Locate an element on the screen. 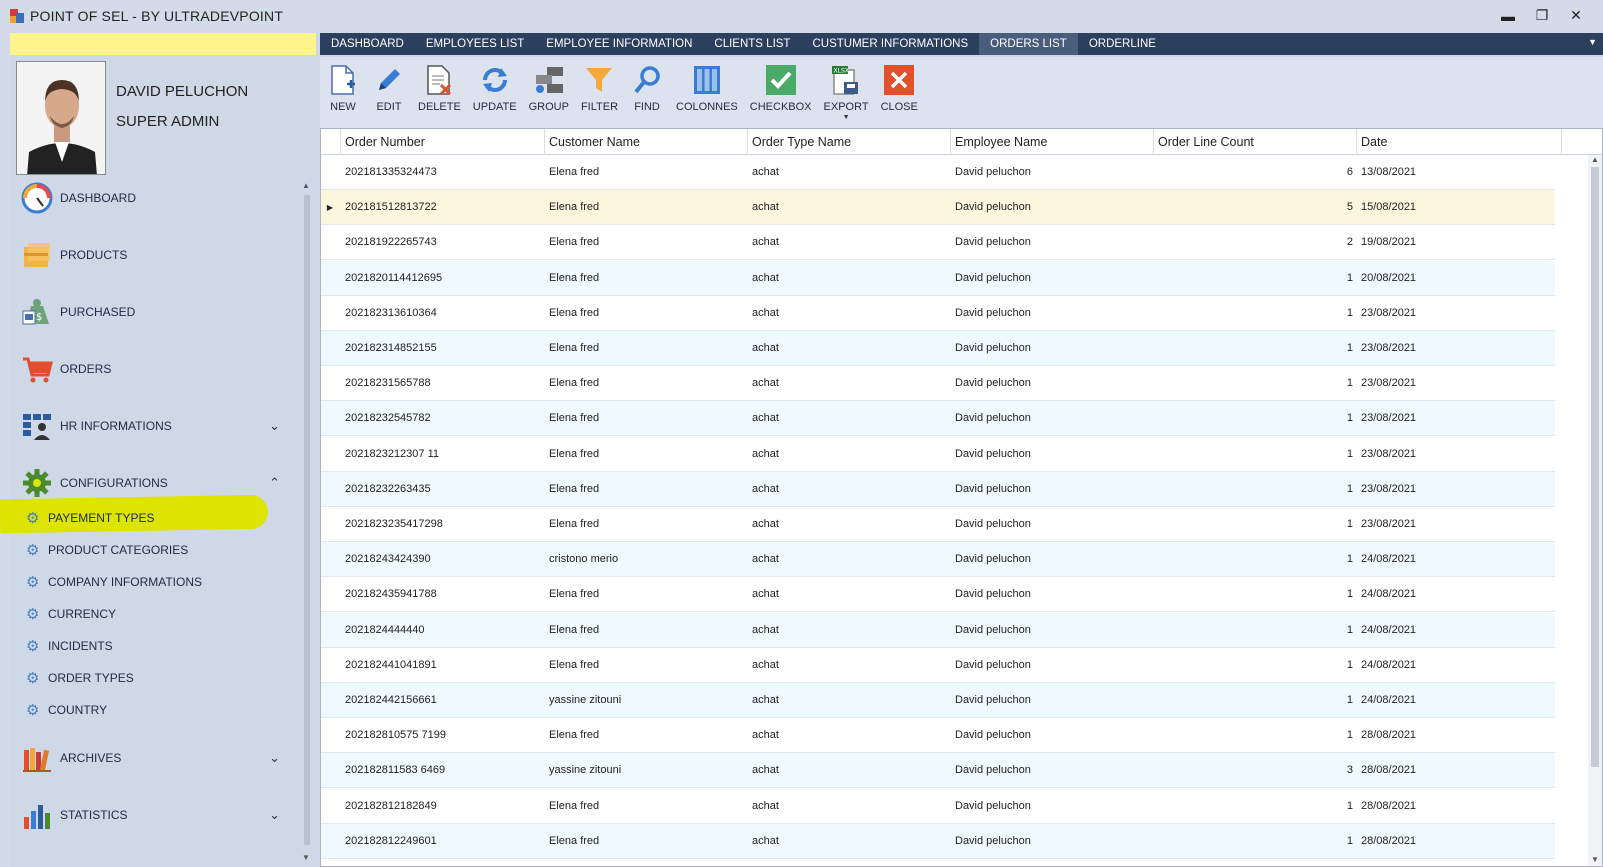 This screenshot has height=867, width=1603. config-item-incidents: ⚙ INCIDENTS is located at coordinates (69, 646).